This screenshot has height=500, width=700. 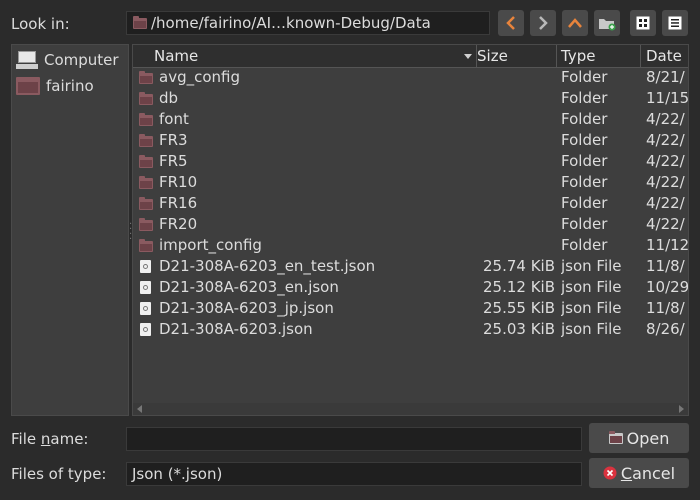 I want to click on table-row: db Folder 11/15, so click(x=410, y=98).